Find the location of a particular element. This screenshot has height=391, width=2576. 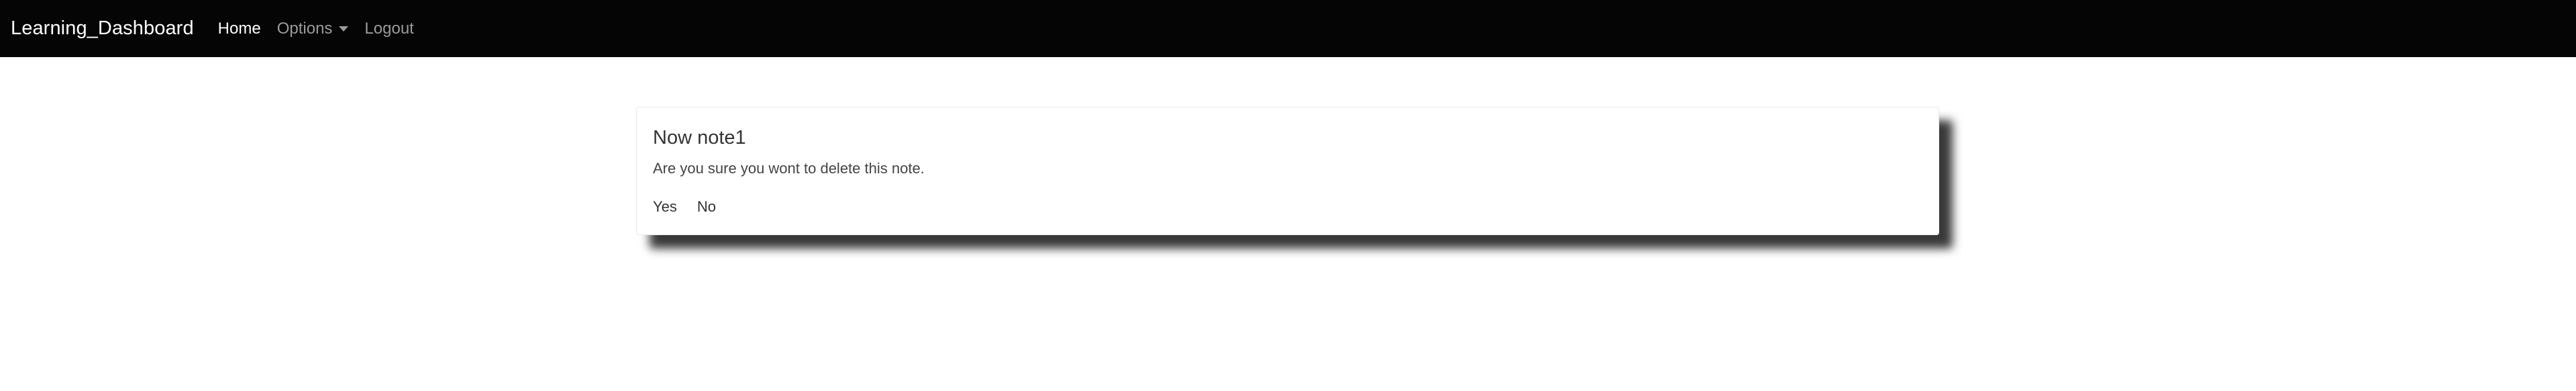

note-title: Now note1 is located at coordinates (699, 137).